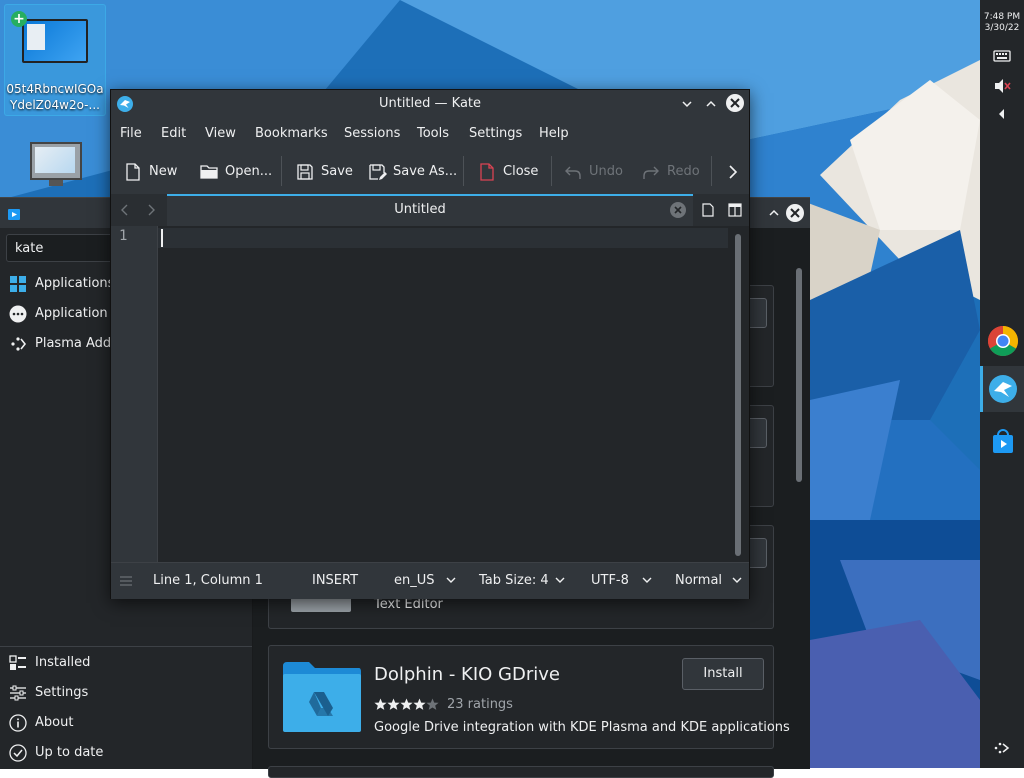 The width and height of the screenshot is (1024, 778). I want to click on sidebar-item-about: About, so click(126, 723).